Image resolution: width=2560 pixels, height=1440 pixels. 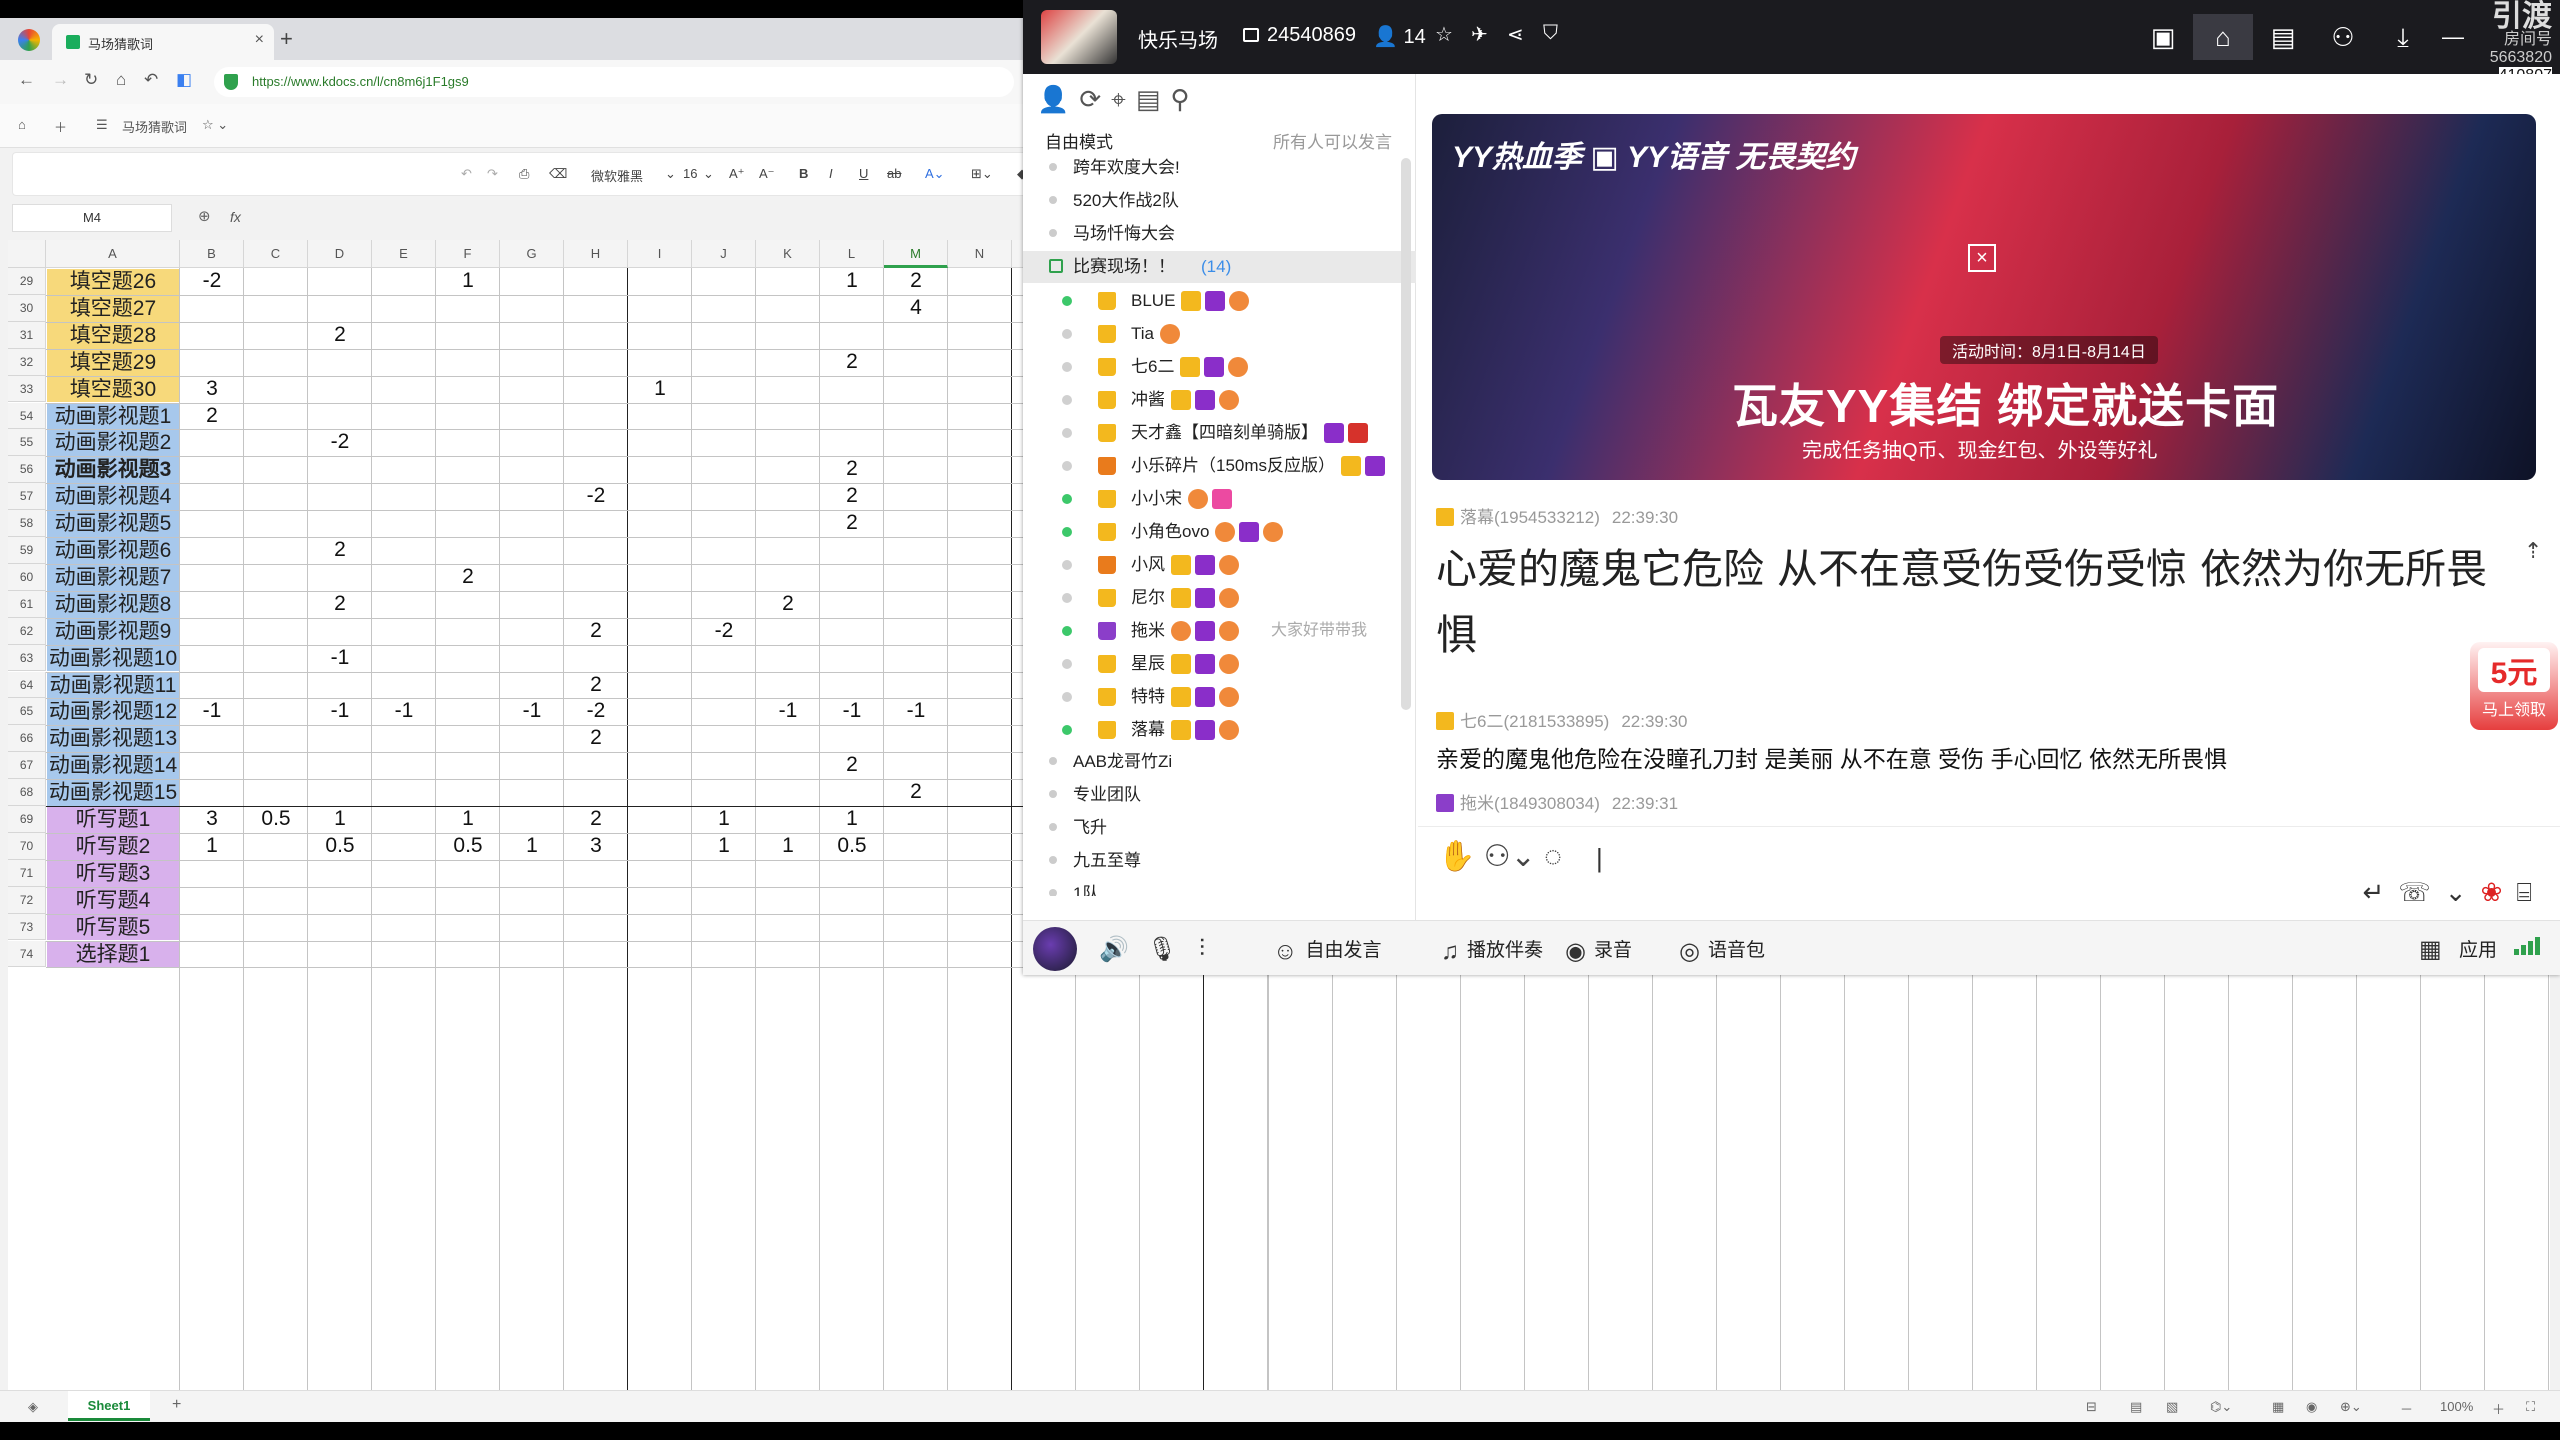 What do you see at coordinates (27, 470) in the screenshot?
I see `row-header: 56` at bounding box center [27, 470].